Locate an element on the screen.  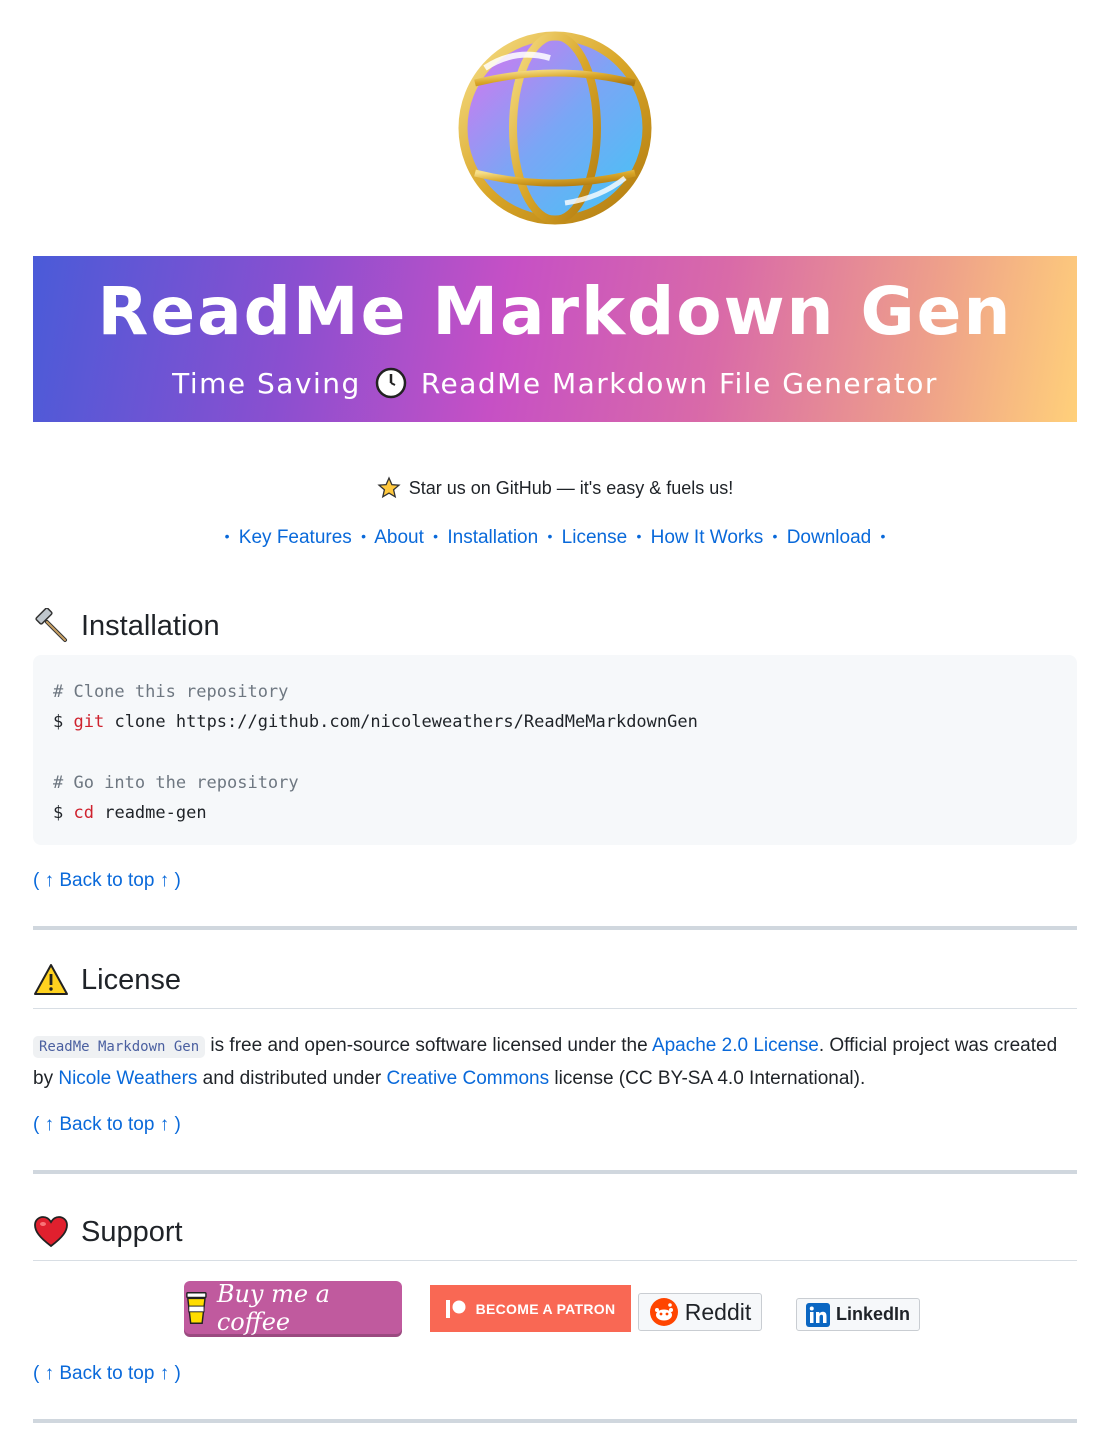
nav-link-license: License is located at coordinates (595, 537).